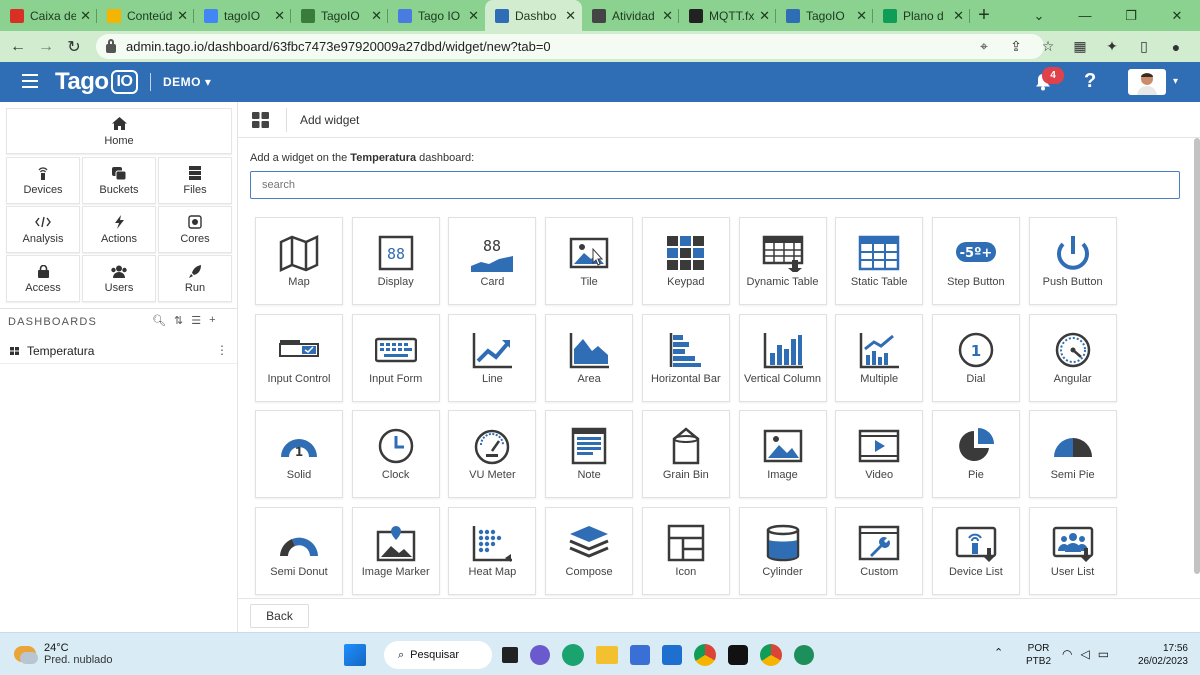 The width and height of the screenshot is (1200, 675). What do you see at coordinates (1197, 356) in the screenshot?
I see `scrollbar` at bounding box center [1197, 356].